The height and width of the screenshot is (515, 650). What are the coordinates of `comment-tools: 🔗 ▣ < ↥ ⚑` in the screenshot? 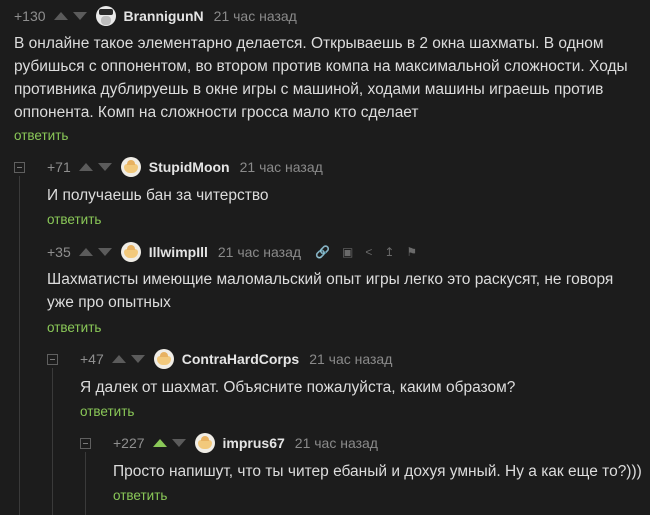 It's located at (372, 252).